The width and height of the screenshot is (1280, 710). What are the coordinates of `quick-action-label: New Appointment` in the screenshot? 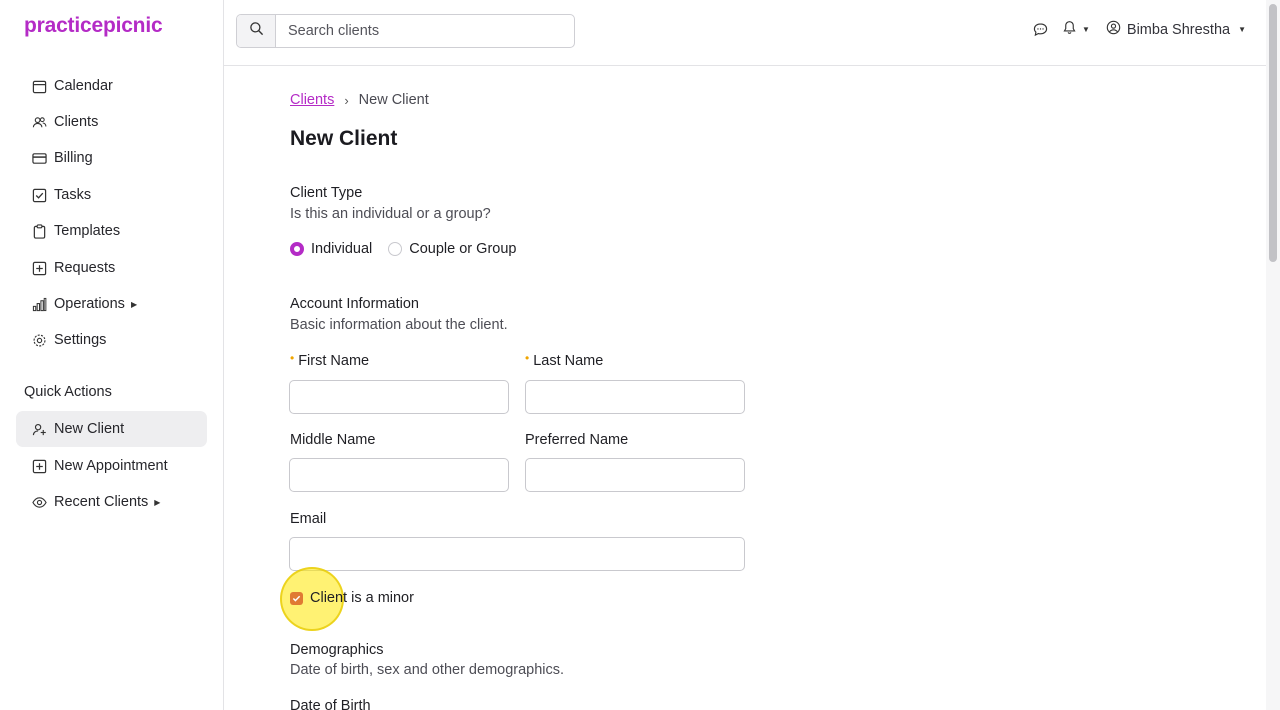 It's located at (111, 466).